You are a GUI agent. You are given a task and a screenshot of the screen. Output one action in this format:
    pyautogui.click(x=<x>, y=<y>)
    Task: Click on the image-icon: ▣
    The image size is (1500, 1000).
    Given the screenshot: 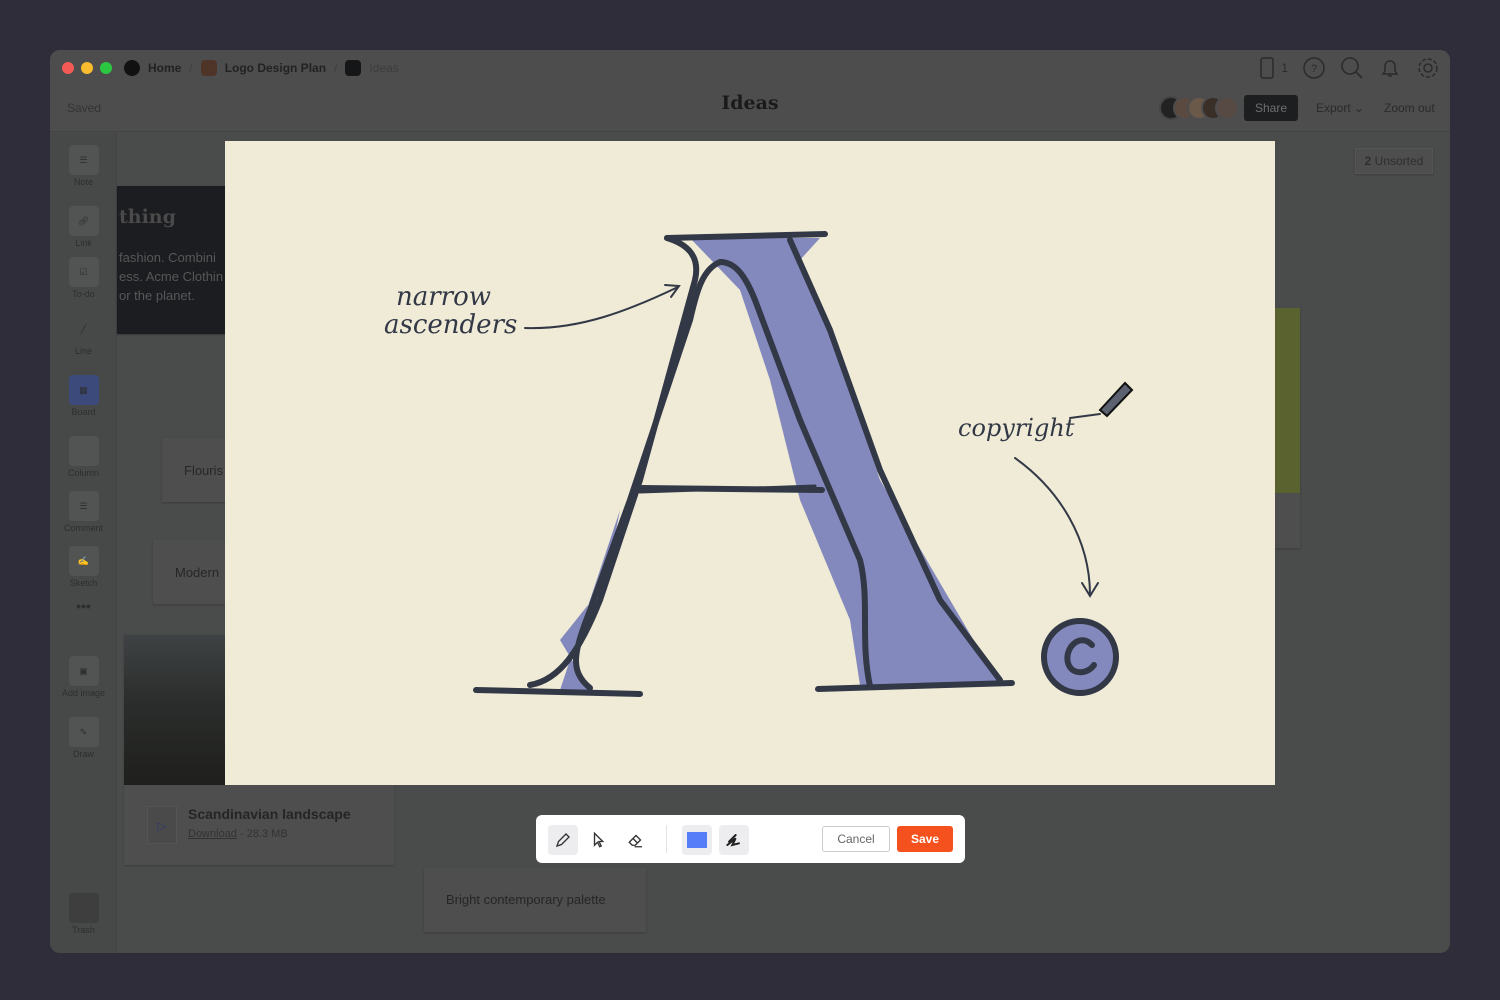 What is the action you would take?
    pyautogui.click(x=83, y=671)
    